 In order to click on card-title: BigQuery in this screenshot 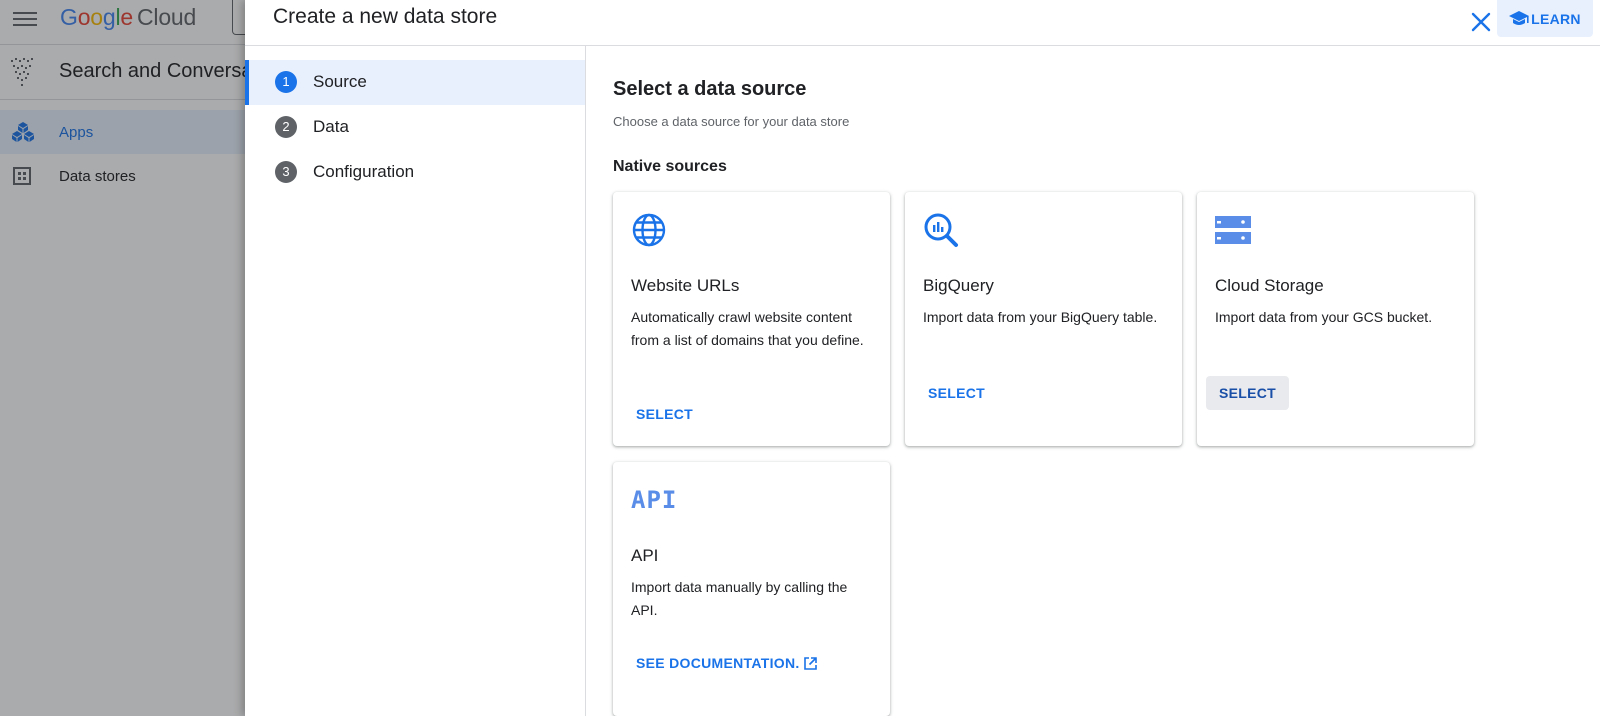, I will do `click(958, 285)`.